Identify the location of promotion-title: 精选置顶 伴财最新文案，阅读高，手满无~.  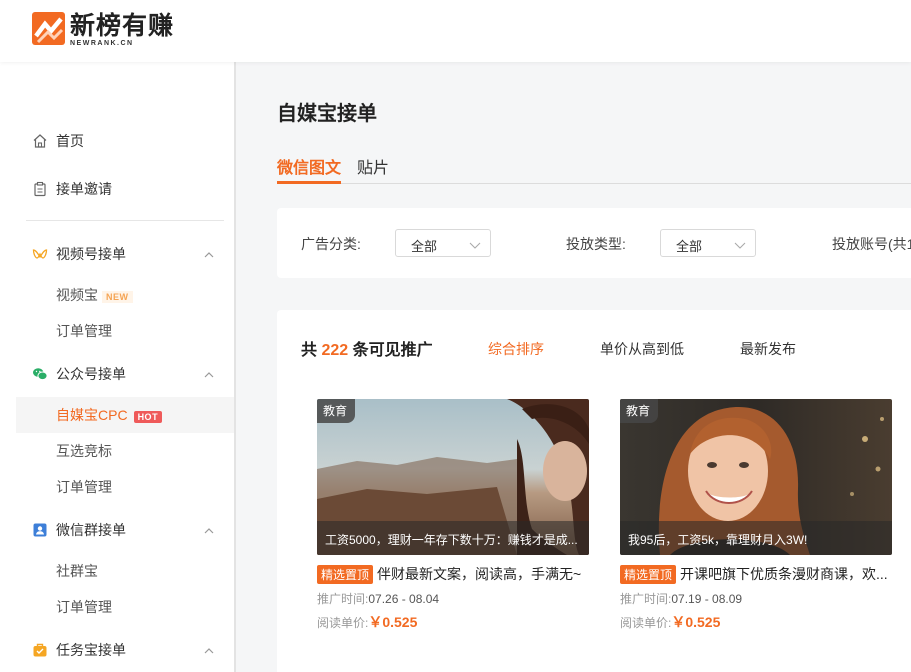
(453, 574).